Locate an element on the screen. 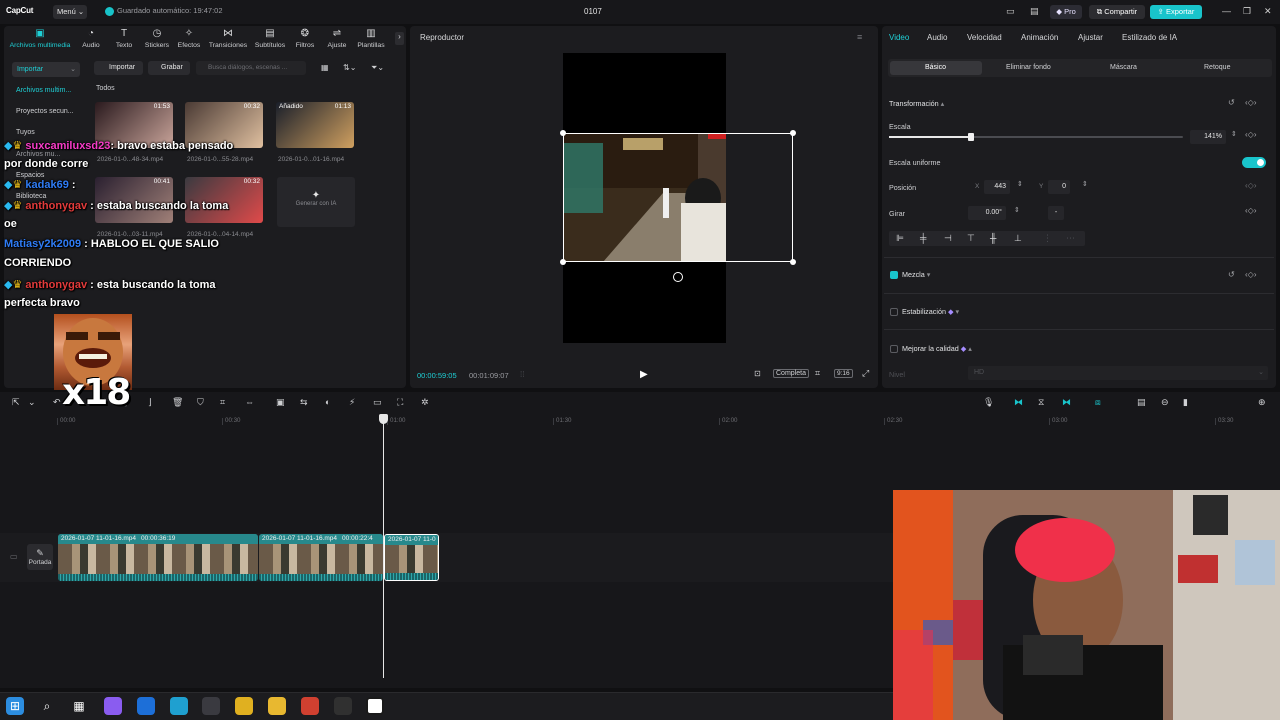 The width and height of the screenshot is (1280, 720). tab-adjust: Ajustar is located at coordinates (1090, 37).